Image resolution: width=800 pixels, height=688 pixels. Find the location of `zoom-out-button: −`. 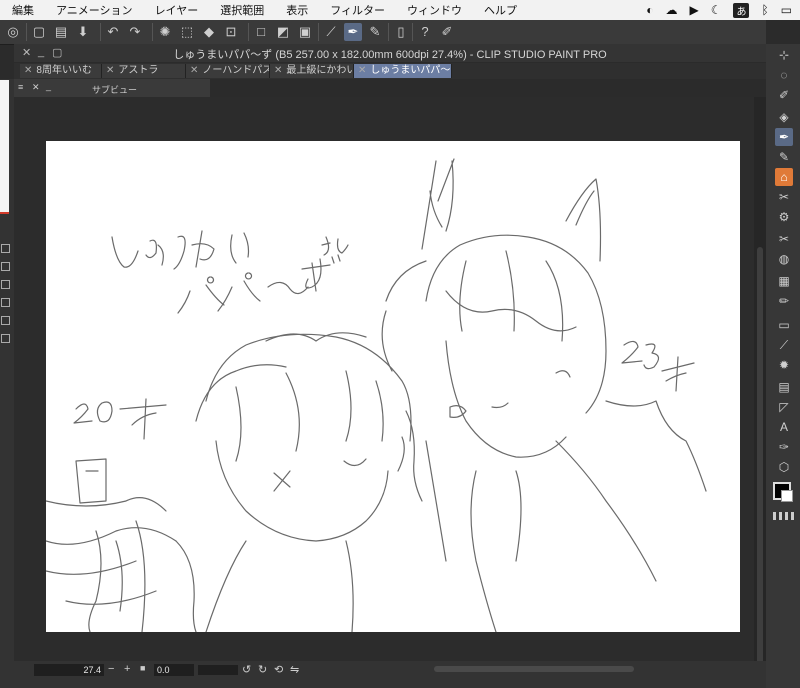

zoom-out-button: − is located at coordinates (111, 669).